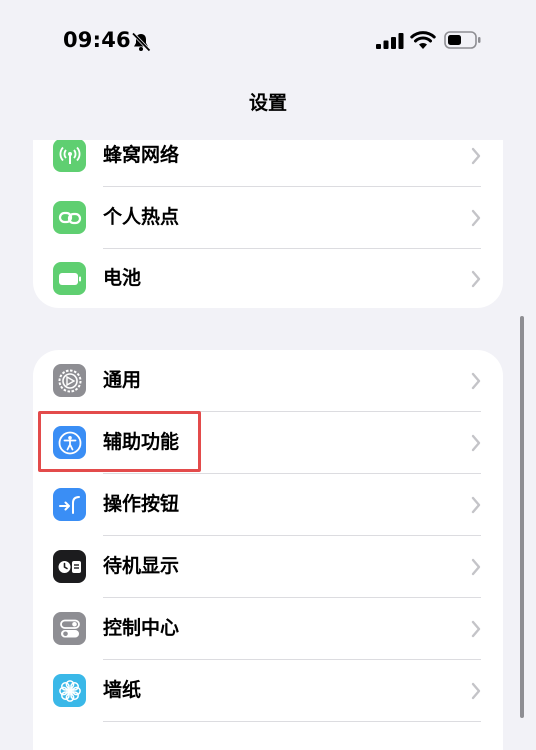 The height and width of the screenshot is (750, 536). What do you see at coordinates (69, 628) in the screenshot?
I see `toggles-icon` at bounding box center [69, 628].